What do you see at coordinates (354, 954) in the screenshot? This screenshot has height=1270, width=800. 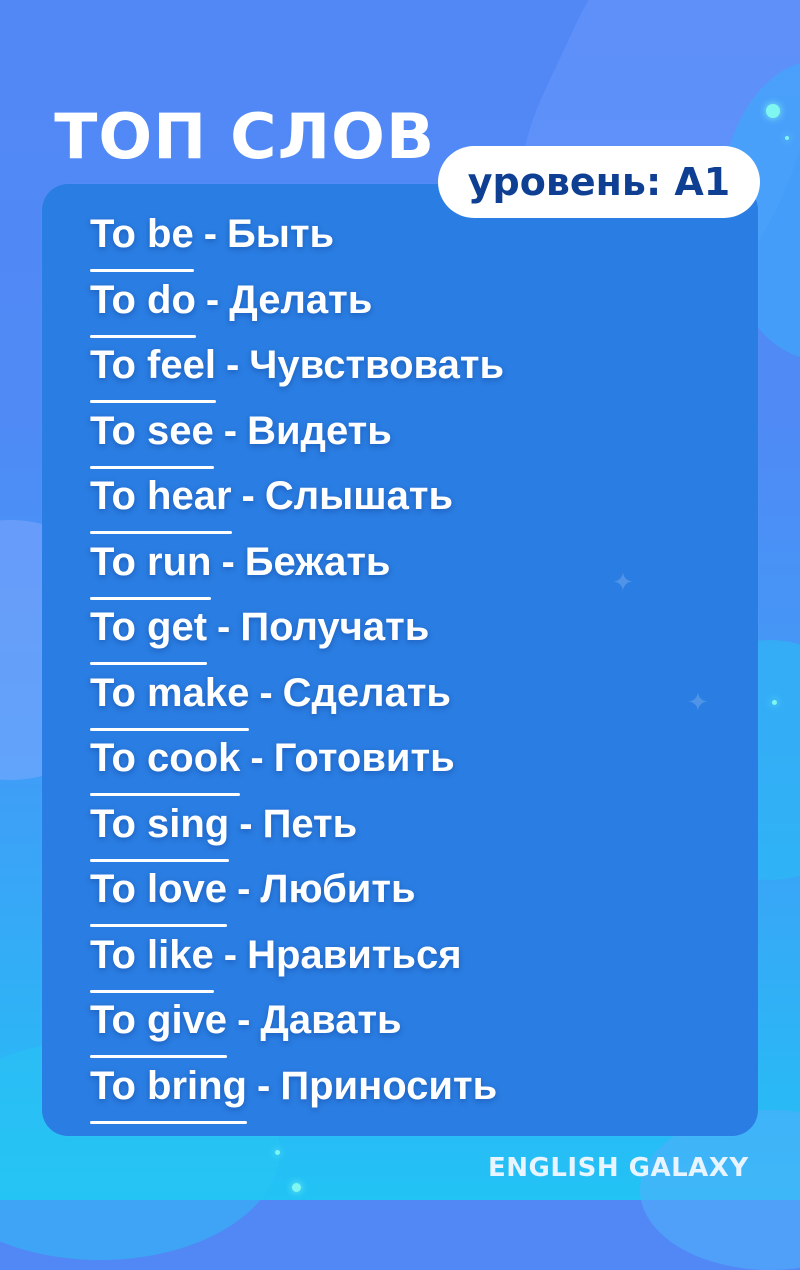 I see `russian-translation: Нравиться` at bounding box center [354, 954].